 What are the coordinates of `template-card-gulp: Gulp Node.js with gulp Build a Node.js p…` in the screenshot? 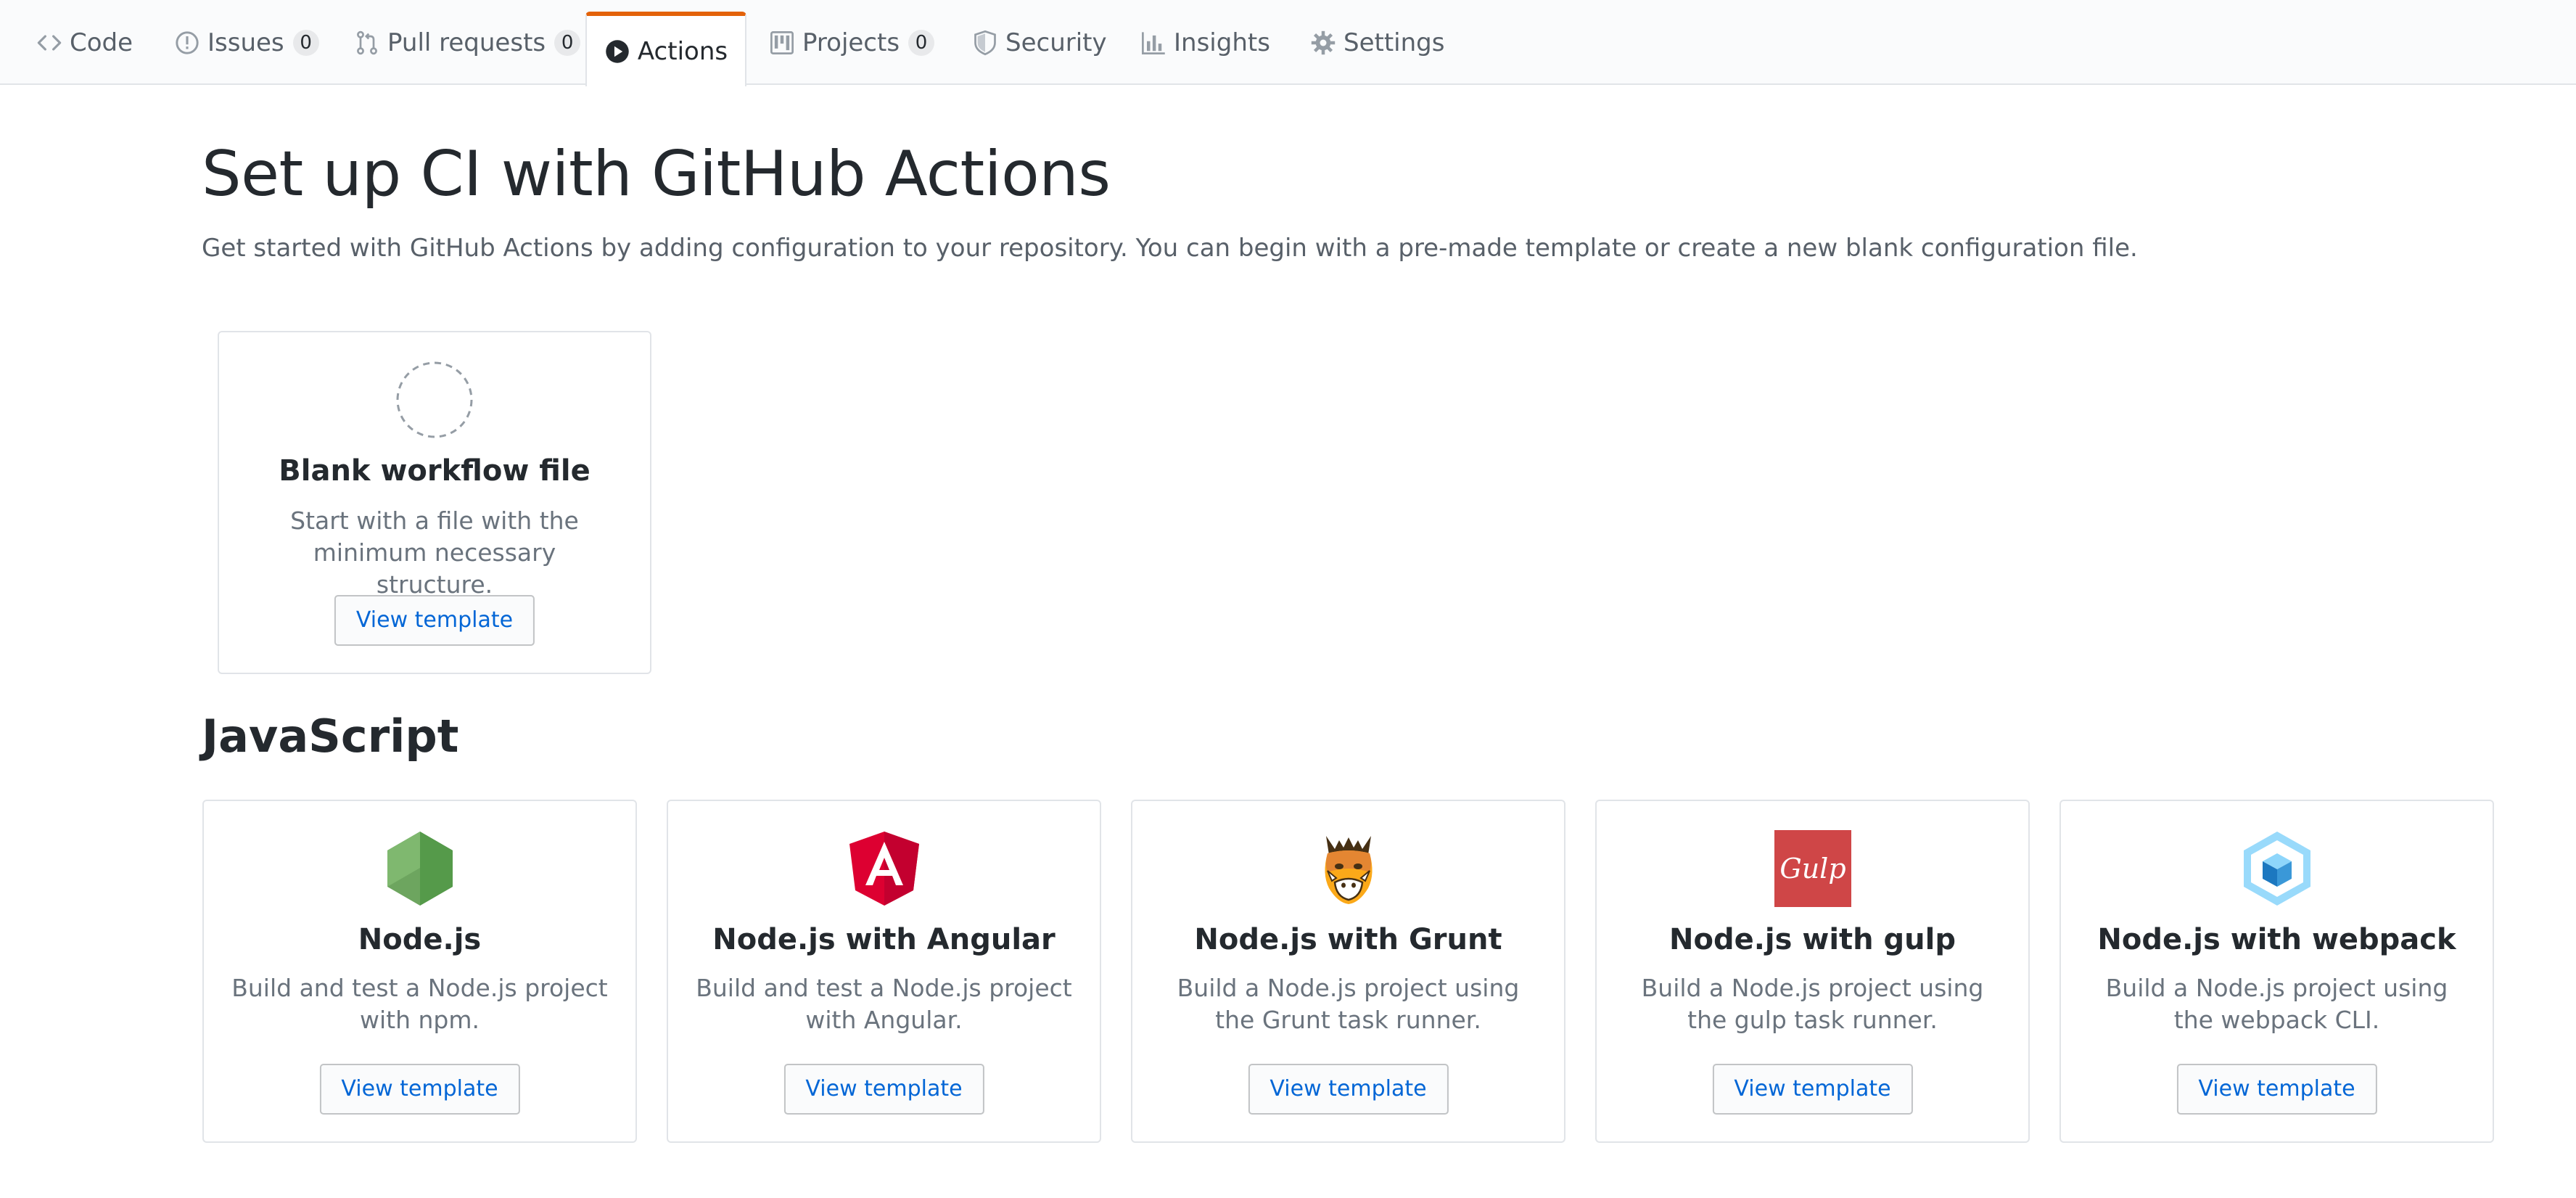 It's located at (1812, 971).